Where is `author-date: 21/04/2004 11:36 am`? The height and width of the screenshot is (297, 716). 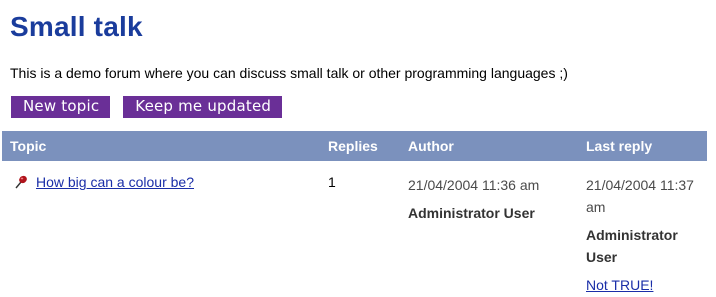
author-date: 21/04/2004 11:36 am is located at coordinates (474, 185).